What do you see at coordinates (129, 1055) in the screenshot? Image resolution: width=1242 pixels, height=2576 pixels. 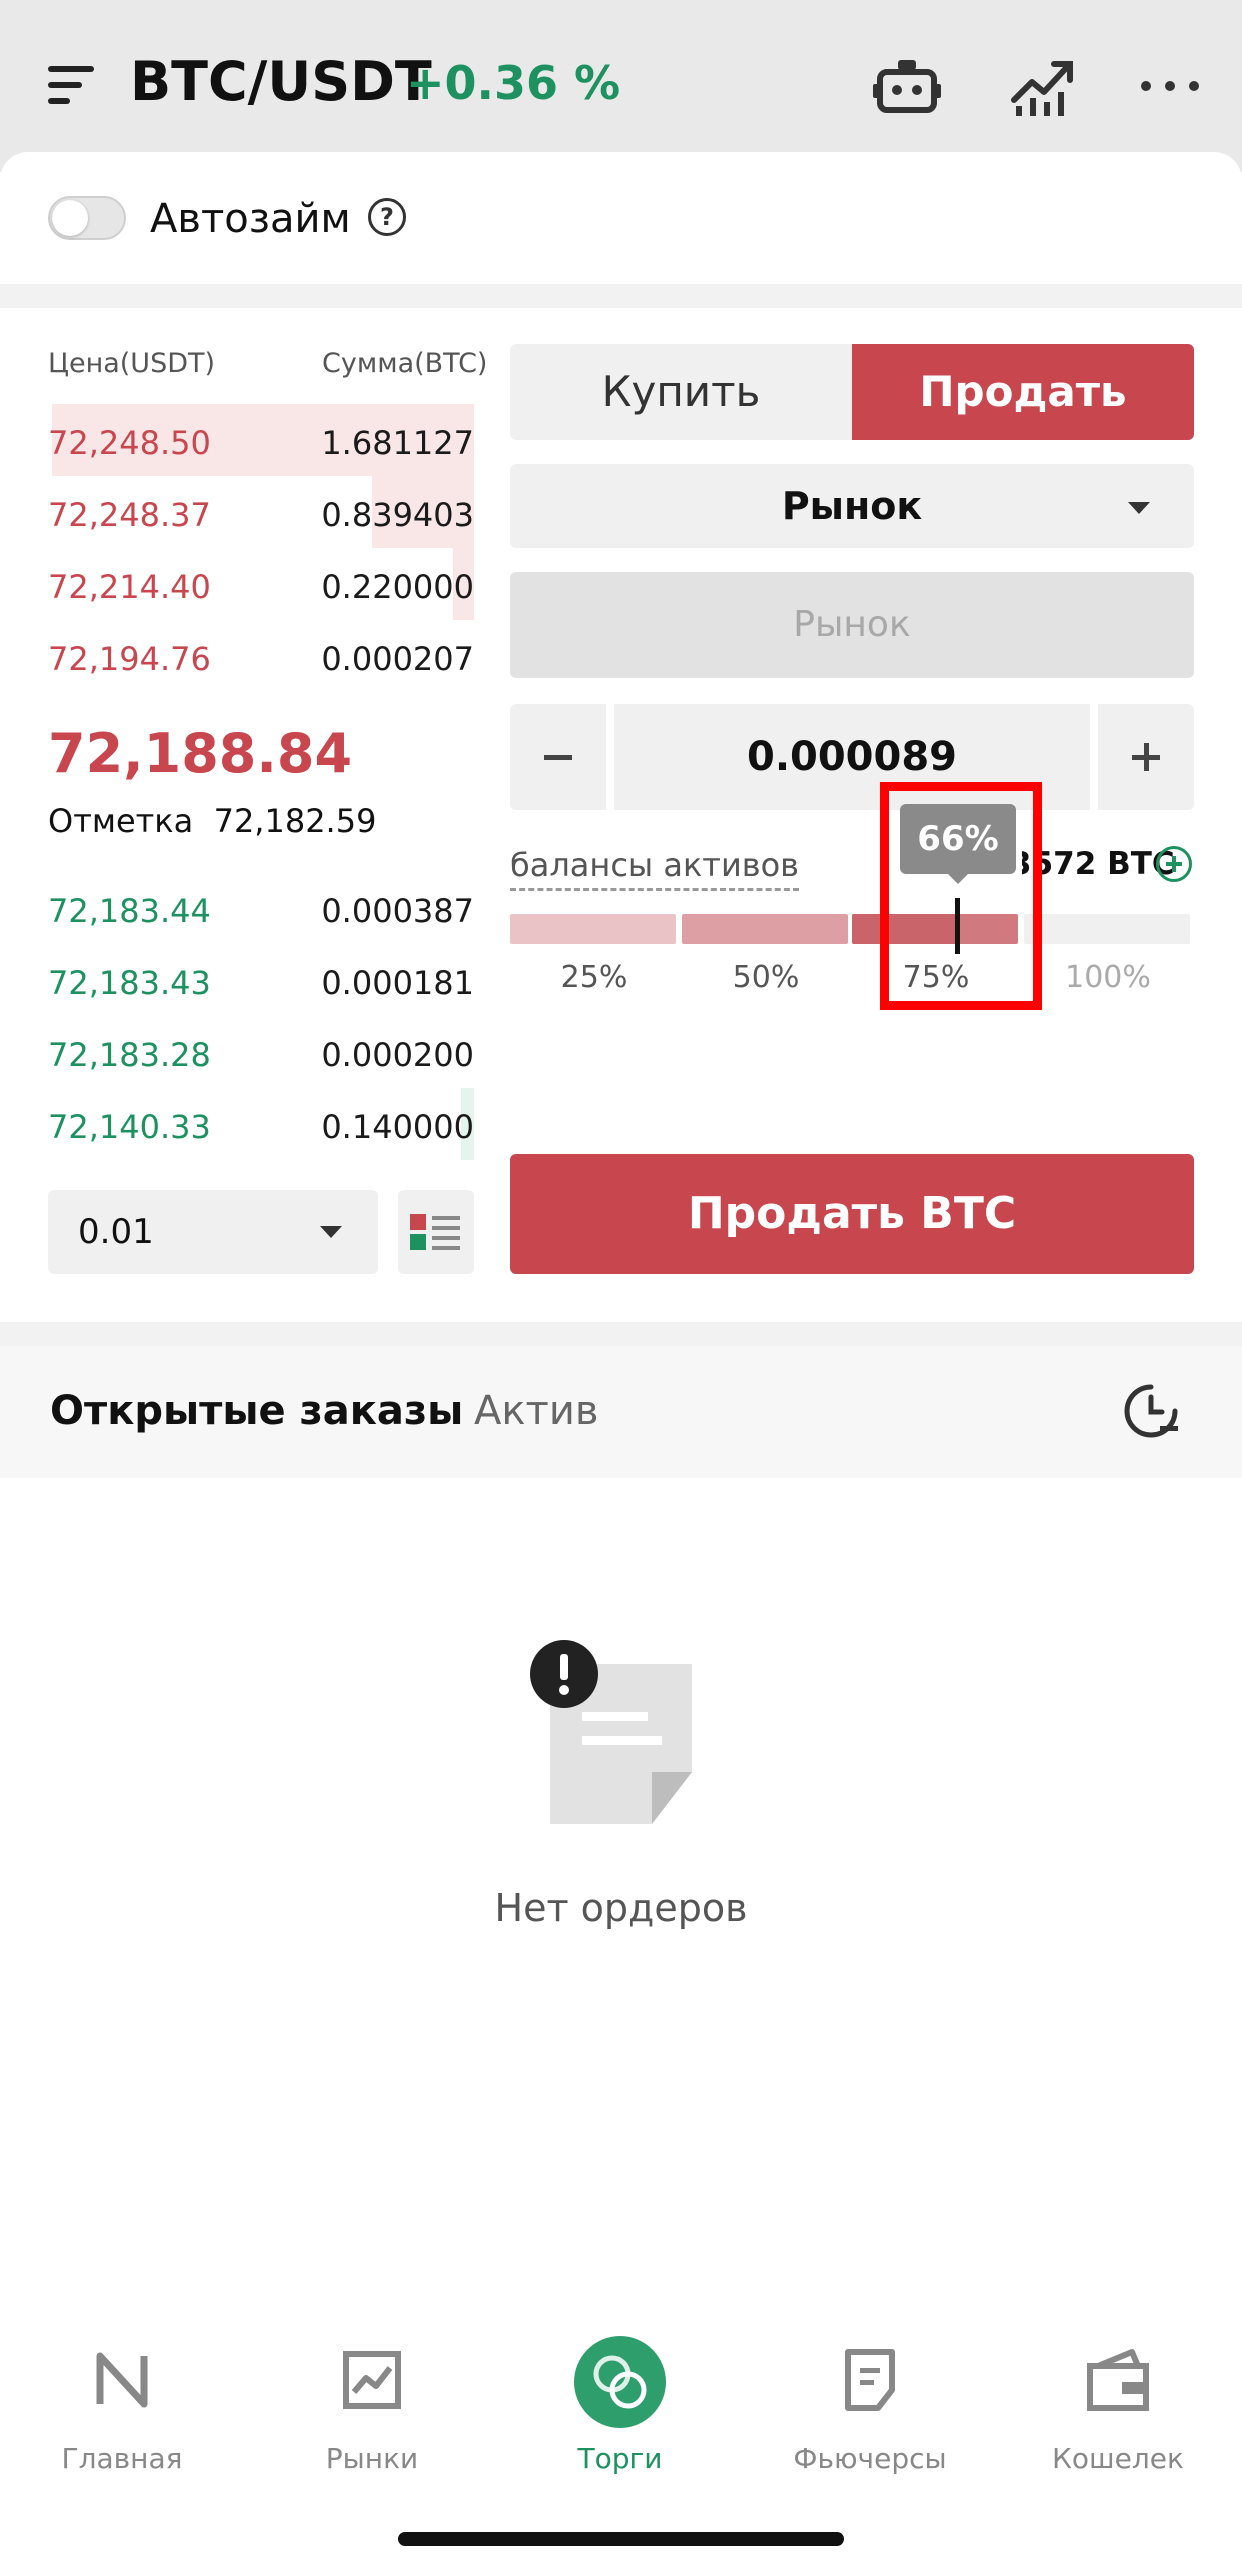 I see `row-price: 72,183.28` at bounding box center [129, 1055].